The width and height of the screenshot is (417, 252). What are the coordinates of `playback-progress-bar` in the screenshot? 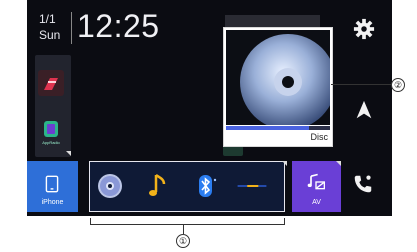 It's located at (278, 128).